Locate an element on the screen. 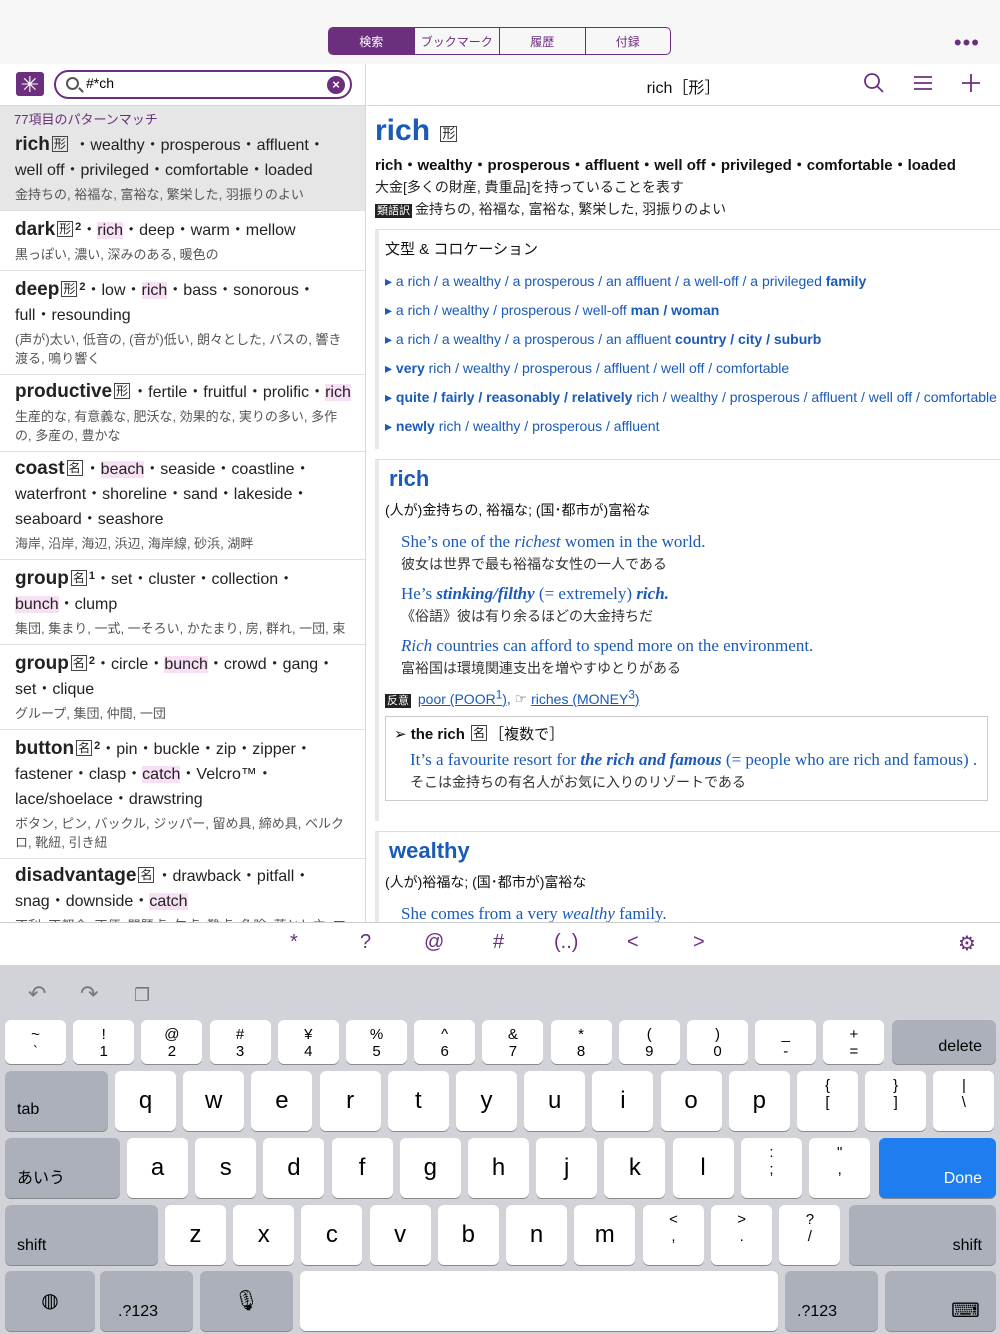  key-5: % 5 is located at coordinates (376, 1042).